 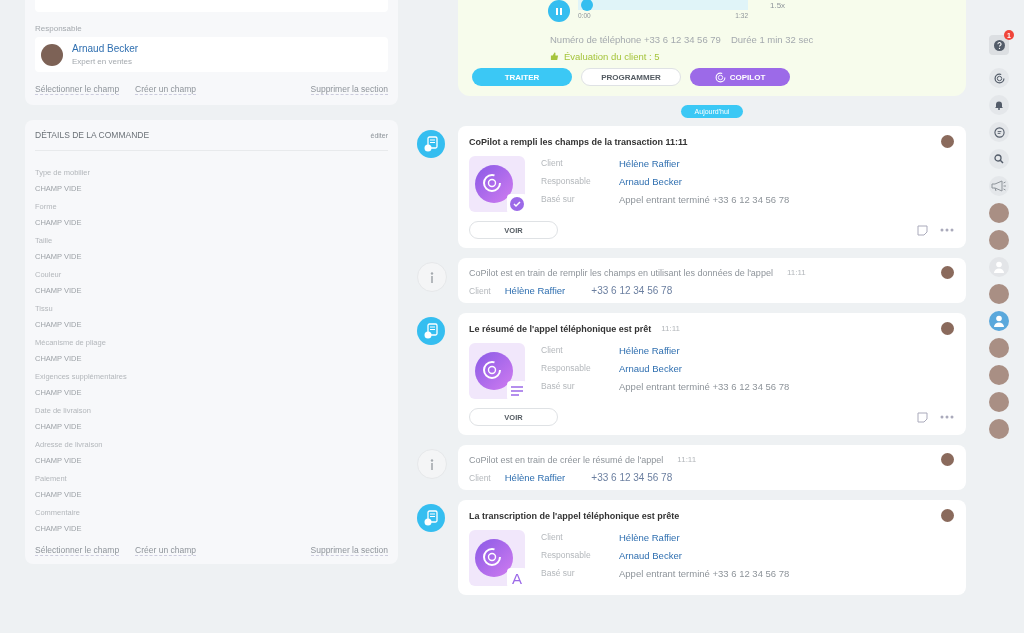 What do you see at coordinates (517, 578) in the screenshot?
I see `letter-badge: A` at bounding box center [517, 578].